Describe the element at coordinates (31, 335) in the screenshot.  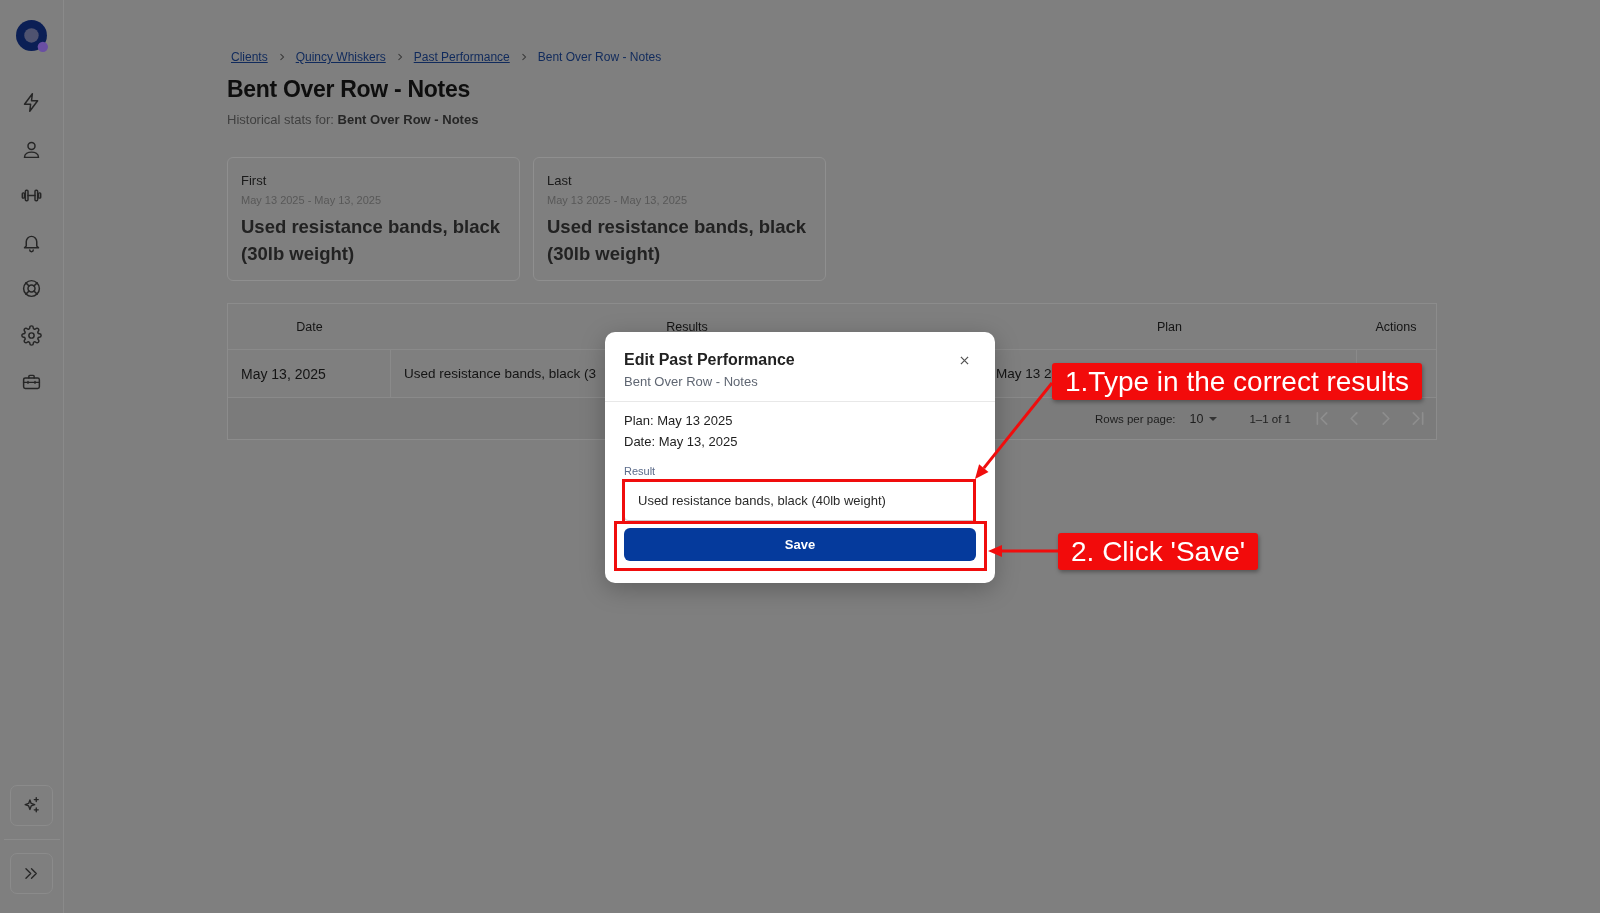
I see `settings-icon` at that location.